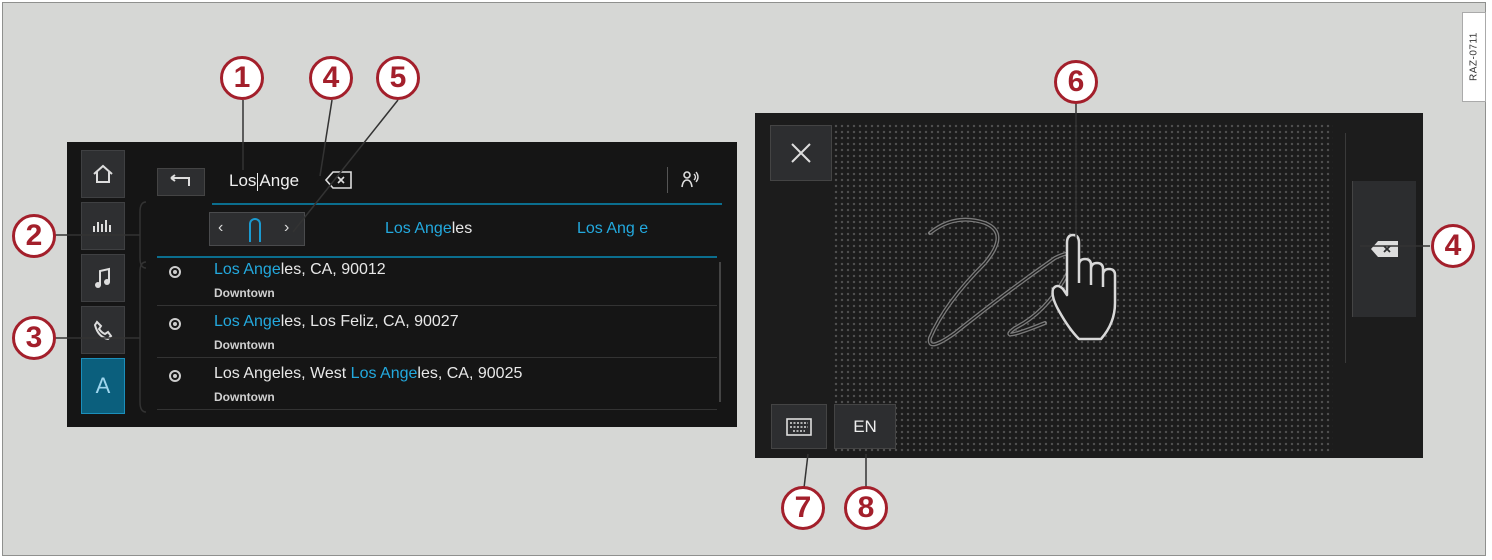  Describe the element at coordinates (242, 78) in the screenshot. I see `callout-1: 1` at that location.